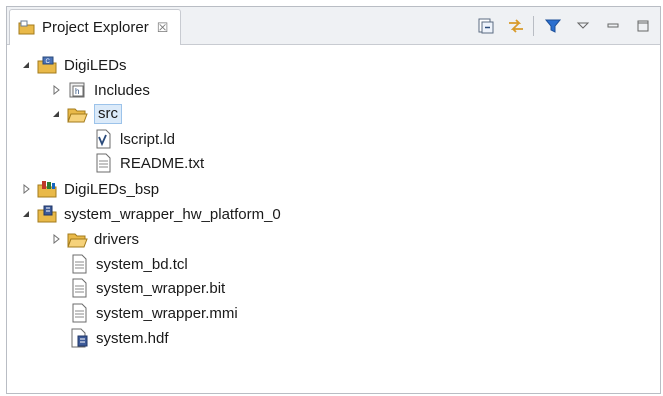 Image resolution: width=663 pixels, height=396 pixels. I want to click on linker-script-icon, so click(104, 139).